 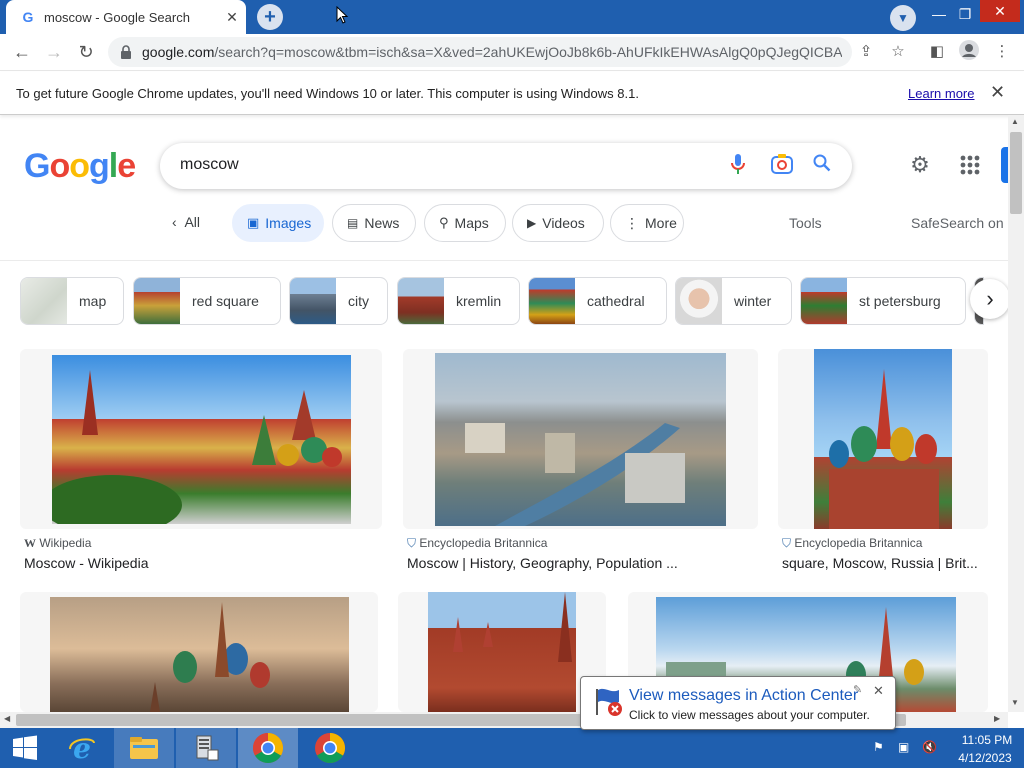 I want to click on search-query-text: moscow, so click(x=209, y=165).